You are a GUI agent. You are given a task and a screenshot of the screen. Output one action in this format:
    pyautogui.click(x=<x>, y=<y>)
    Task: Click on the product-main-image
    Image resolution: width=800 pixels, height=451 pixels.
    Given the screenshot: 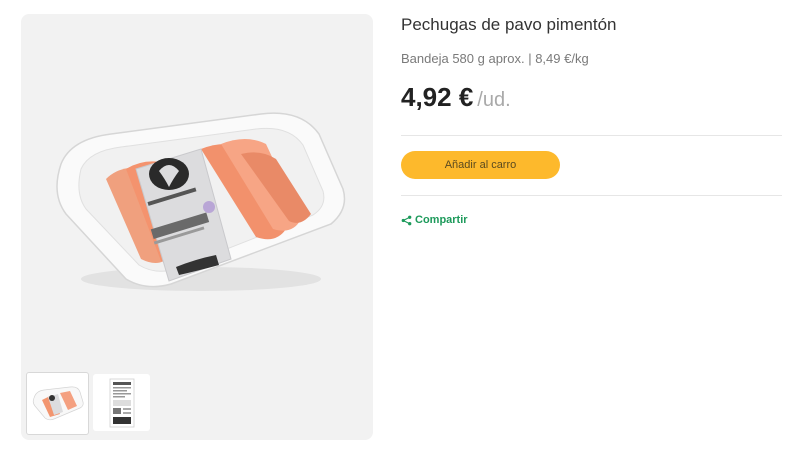 What is the action you would take?
    pyautogui.click(x=201, y=201)
    